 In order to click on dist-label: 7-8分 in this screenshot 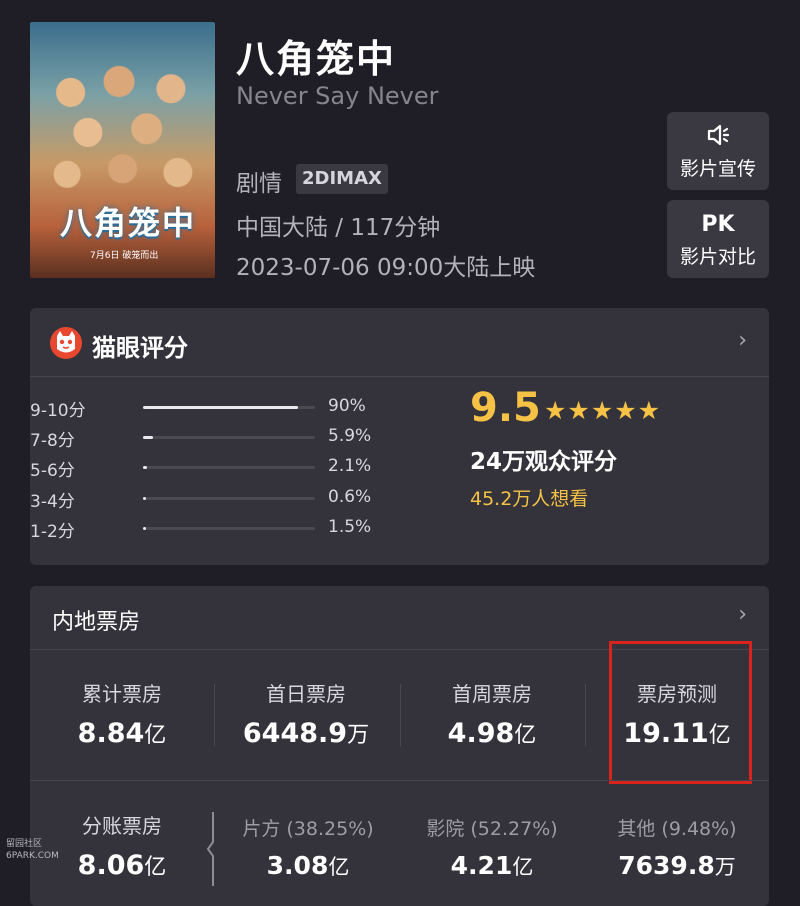, I will do `click(52, 441)`.